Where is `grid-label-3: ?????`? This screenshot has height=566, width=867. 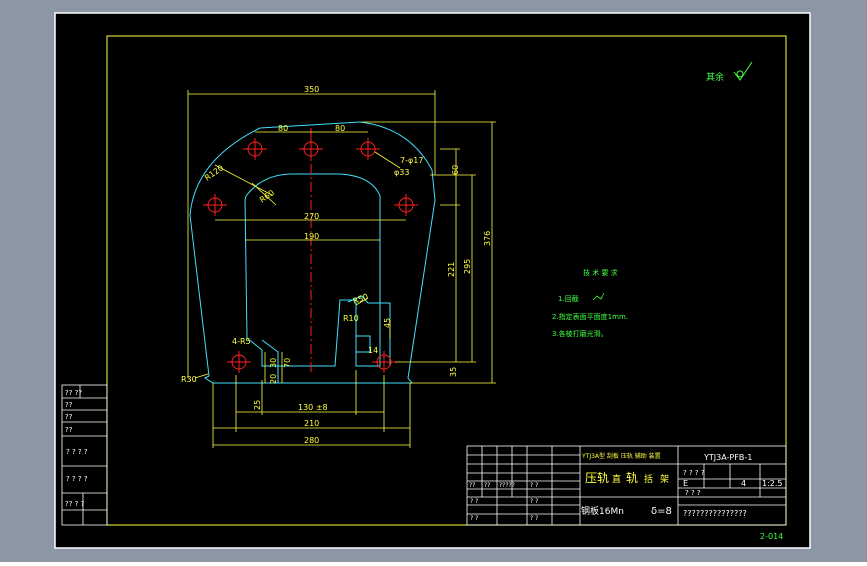 grid-label-3: ????? is located at coordinates (507, 485).